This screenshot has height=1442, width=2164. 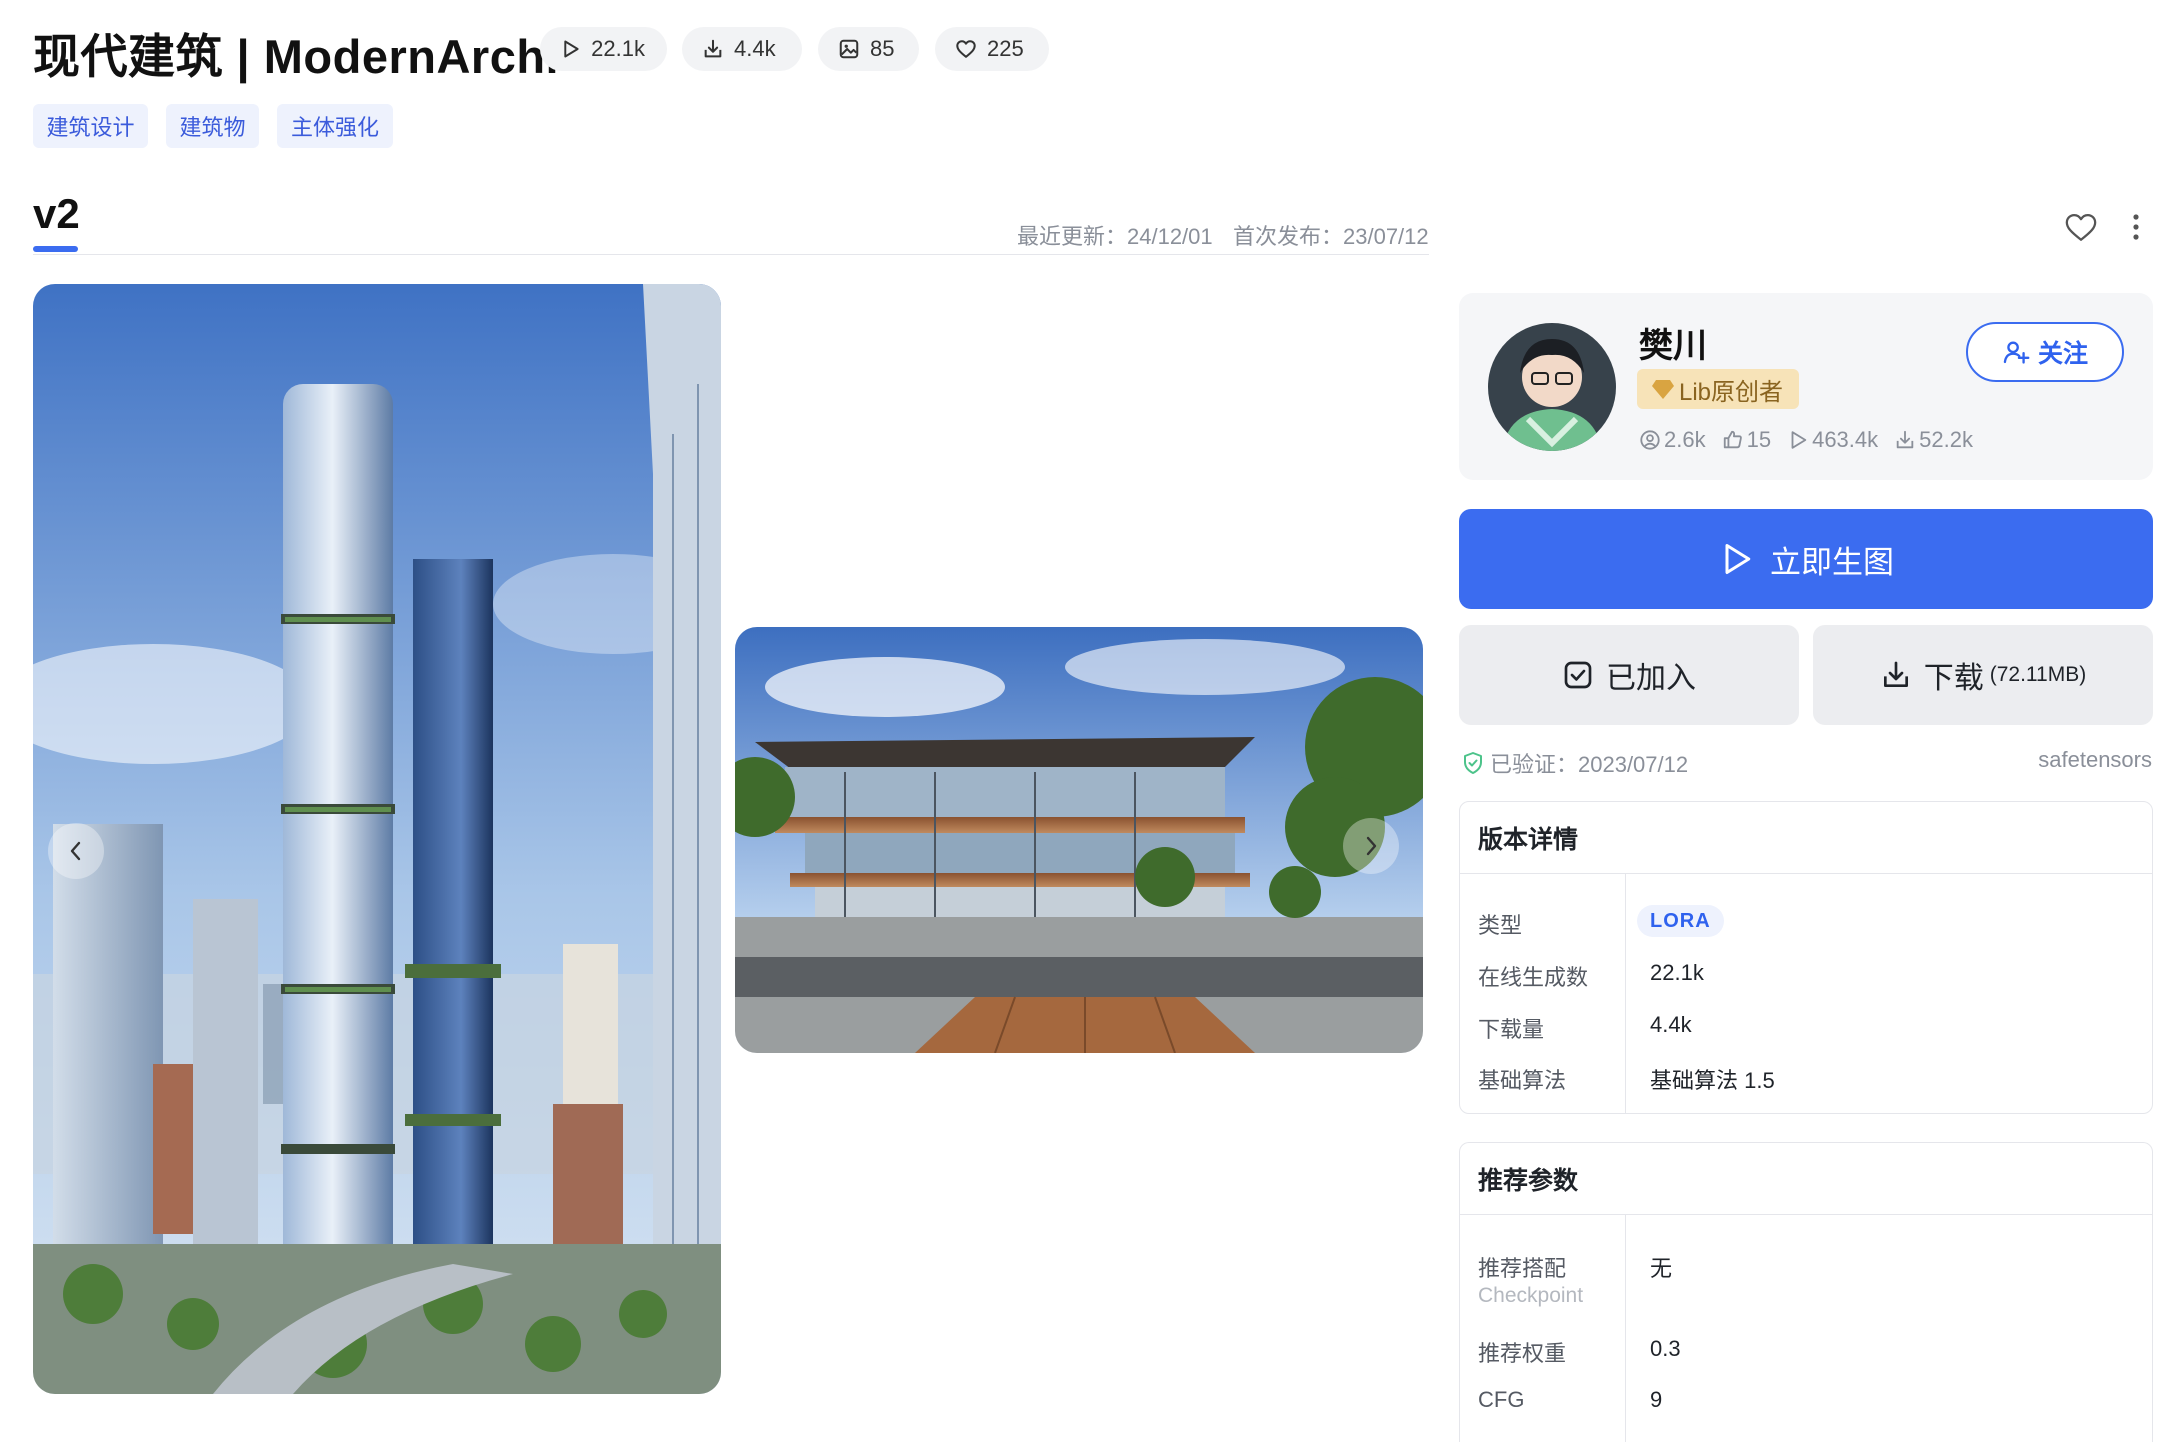 What do you see at coordinates (1531, 1295) in the screenshot?
I see `param-sublabel-checkpoint: Checkpoint` at bounding box center [1531, 1295].